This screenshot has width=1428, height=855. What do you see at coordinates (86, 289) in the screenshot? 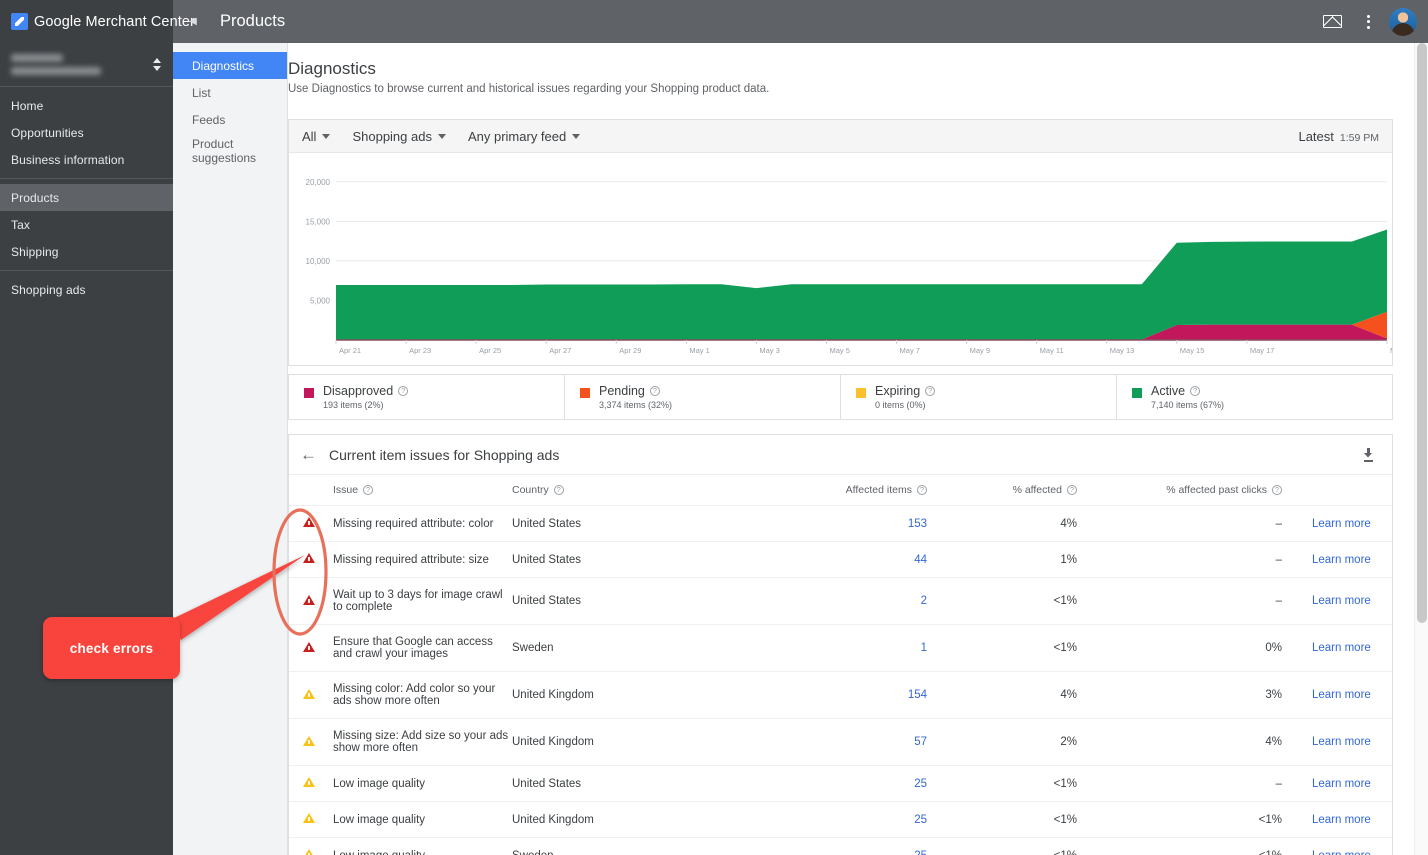
I see `sidebar-item-shopping-ads: Shopping ads` at bounding box center [86, 289].